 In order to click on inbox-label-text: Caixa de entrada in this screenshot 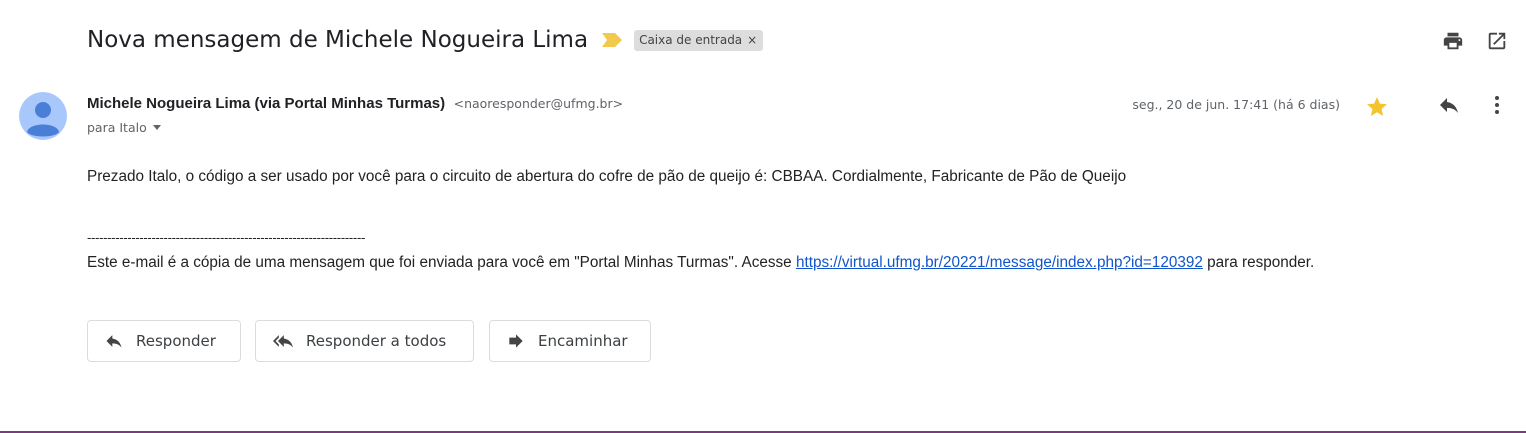, I will do `click(691, 40)`.